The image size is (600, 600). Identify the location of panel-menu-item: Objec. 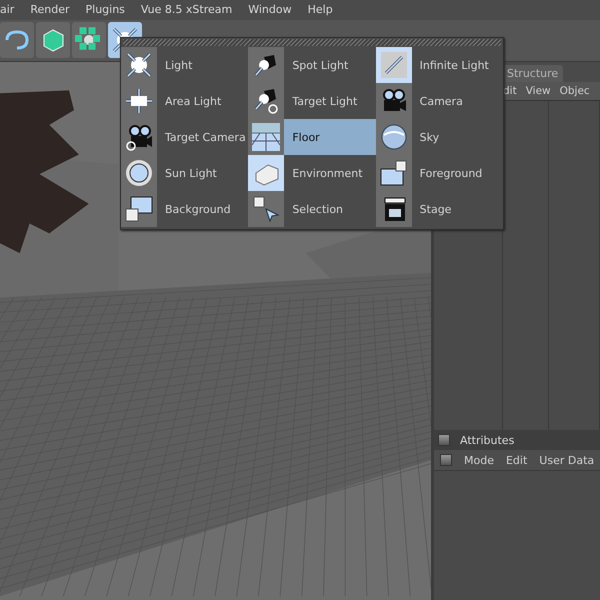
(575, 91).